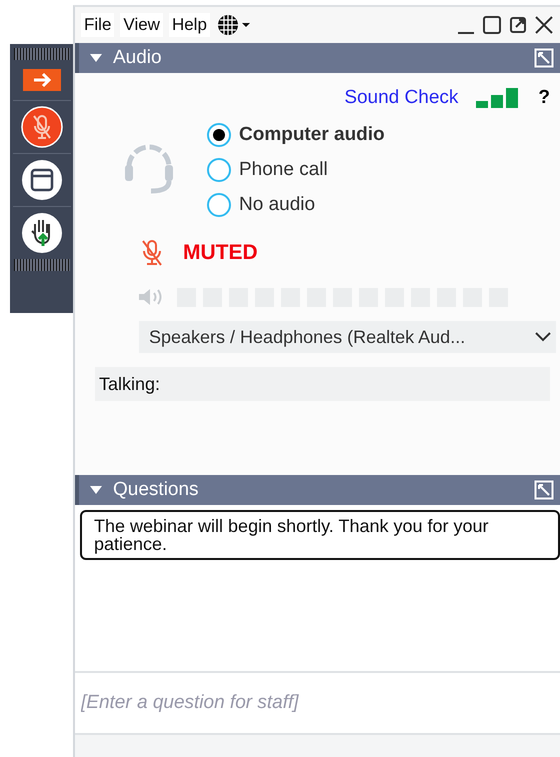 This screenshot has width=560, height=757. What do you see at coordinates (317, 58) in the screenshot?
I see `panel-header: Audio` at bounding box center [317, 58].